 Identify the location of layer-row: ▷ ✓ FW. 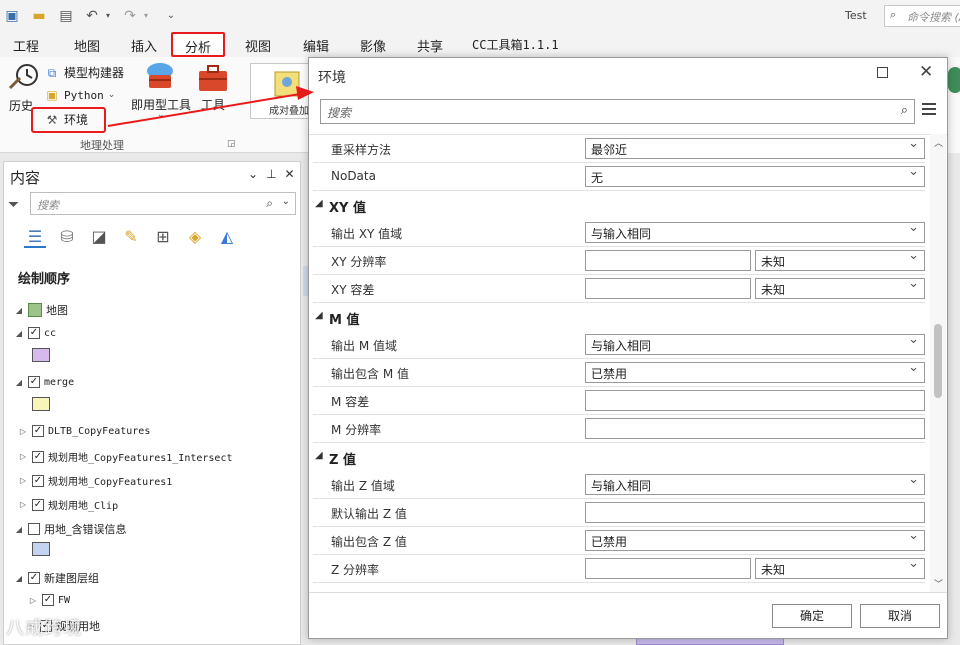
(49, 600).